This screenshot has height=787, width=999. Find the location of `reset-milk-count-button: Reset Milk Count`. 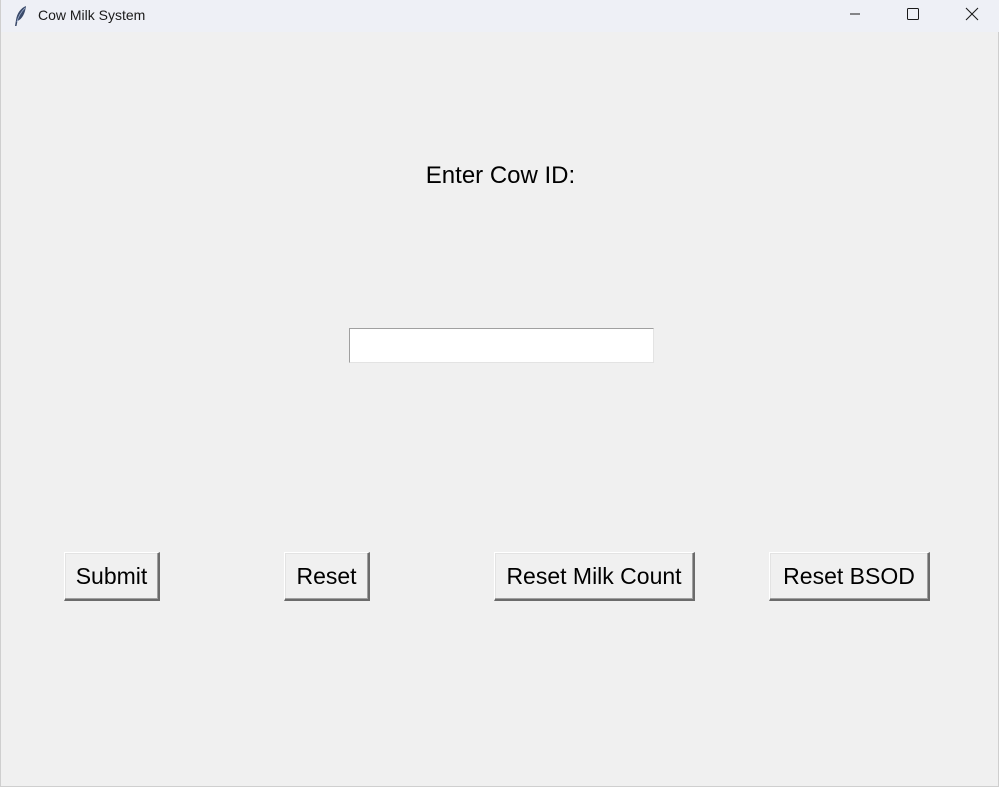

reset-milk-count-button: Reset Milk Count is located at coordinates (594, 576).